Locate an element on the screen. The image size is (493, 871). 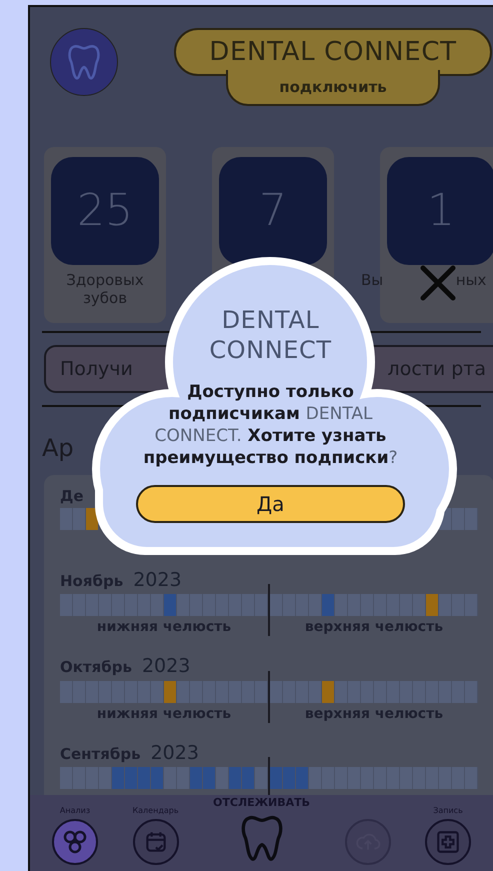
stat-value: 25 is located at coordinates (105, 211).